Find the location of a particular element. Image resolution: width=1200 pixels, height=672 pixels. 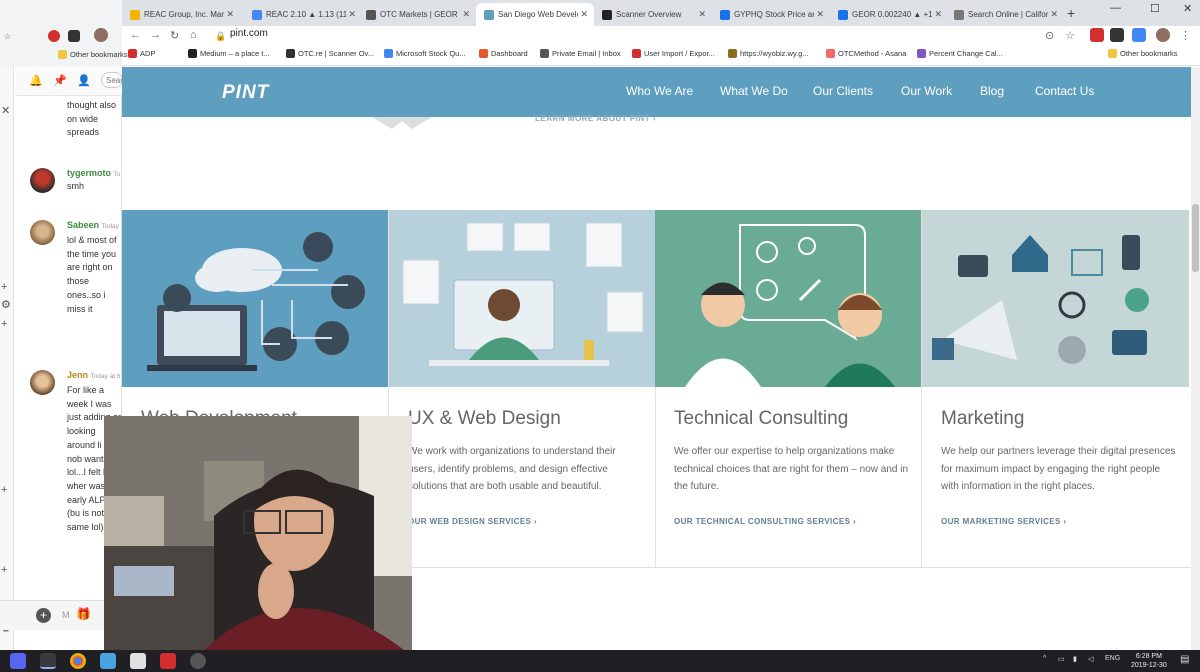

new-tab-button: + is located at coordinates (1071, 13).